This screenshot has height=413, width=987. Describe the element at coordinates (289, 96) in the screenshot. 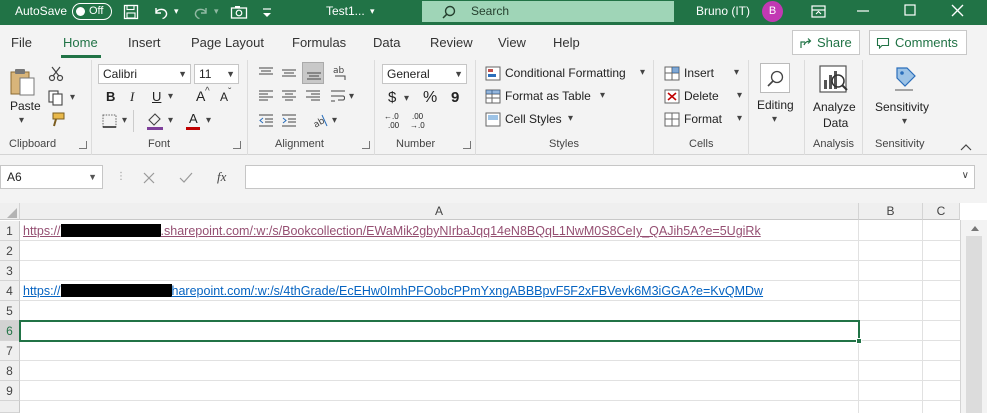

I see `align-center-icon` at that location.